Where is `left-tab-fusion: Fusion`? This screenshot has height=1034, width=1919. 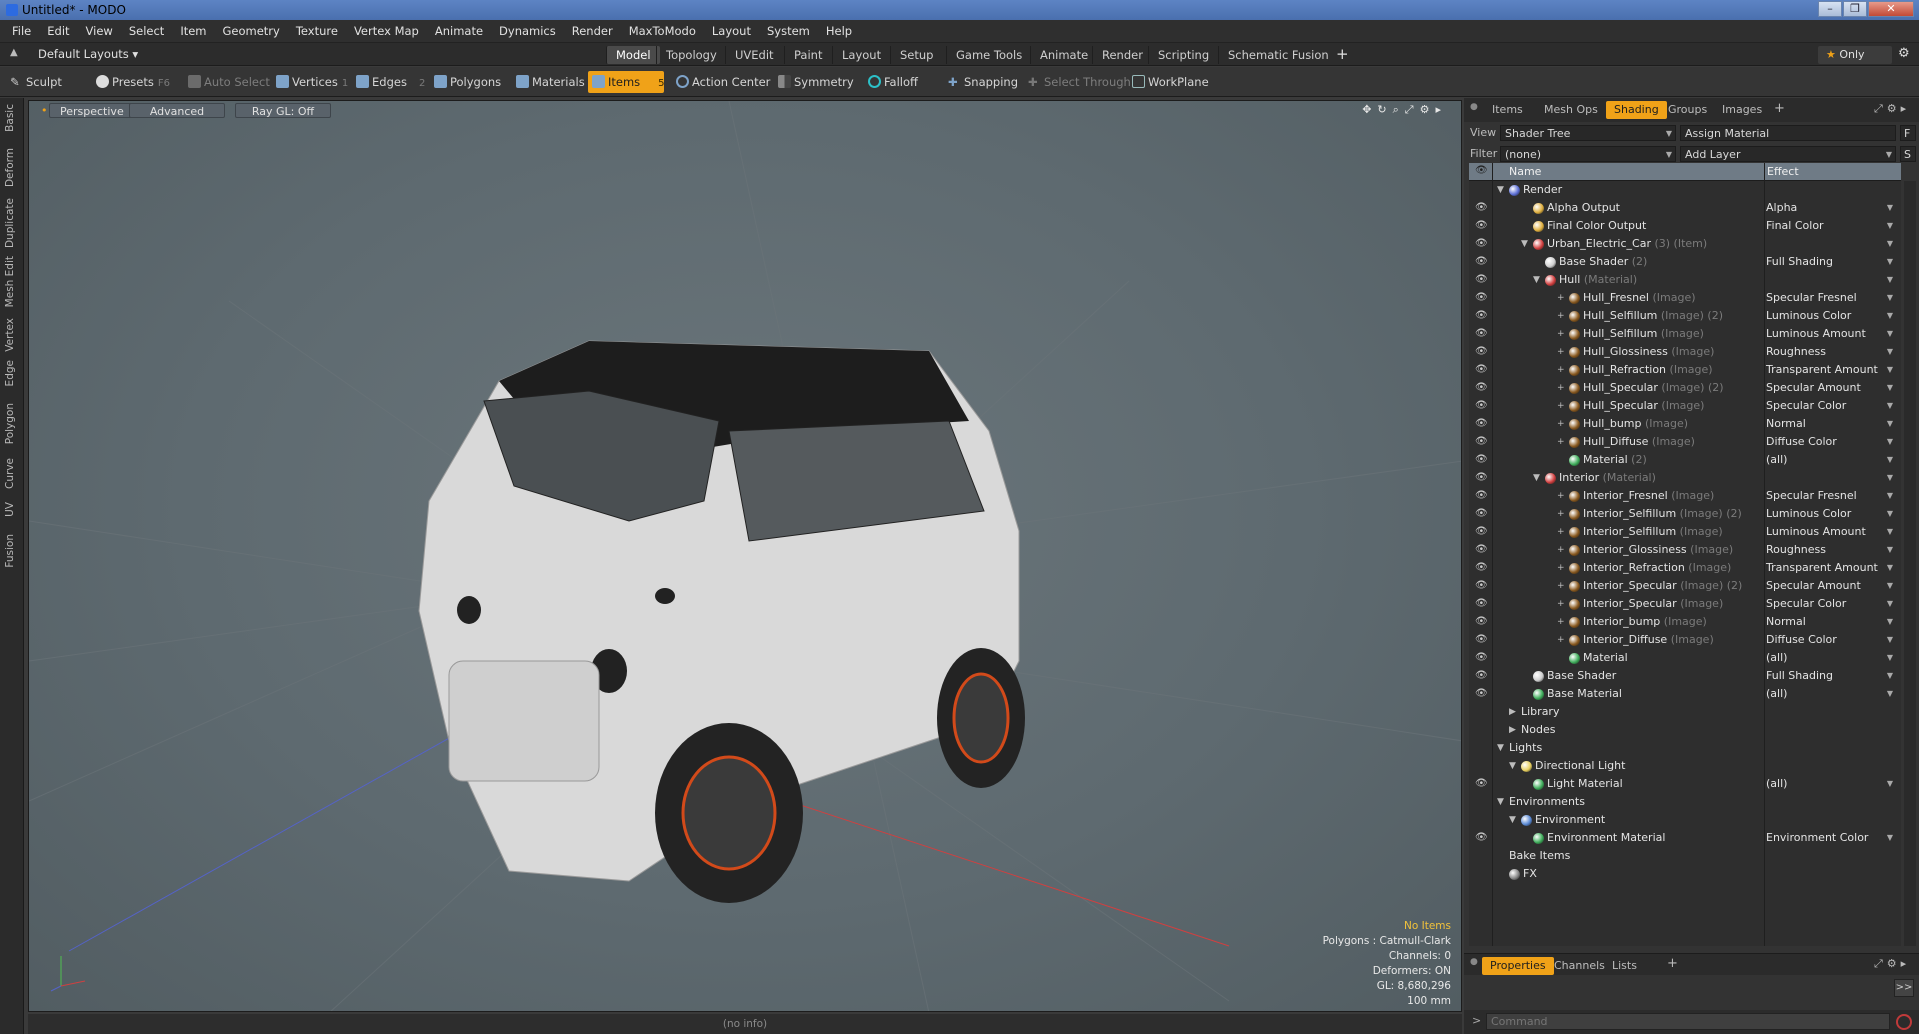
left-tab-fusion: Fusion is located at coordinates (12, 551).